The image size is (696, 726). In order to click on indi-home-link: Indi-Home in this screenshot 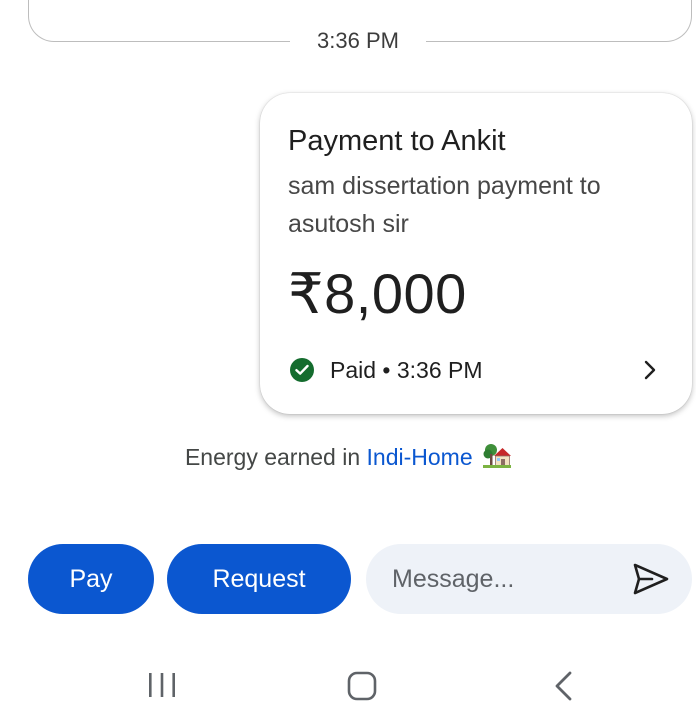, I will do `click(420, 457)`.